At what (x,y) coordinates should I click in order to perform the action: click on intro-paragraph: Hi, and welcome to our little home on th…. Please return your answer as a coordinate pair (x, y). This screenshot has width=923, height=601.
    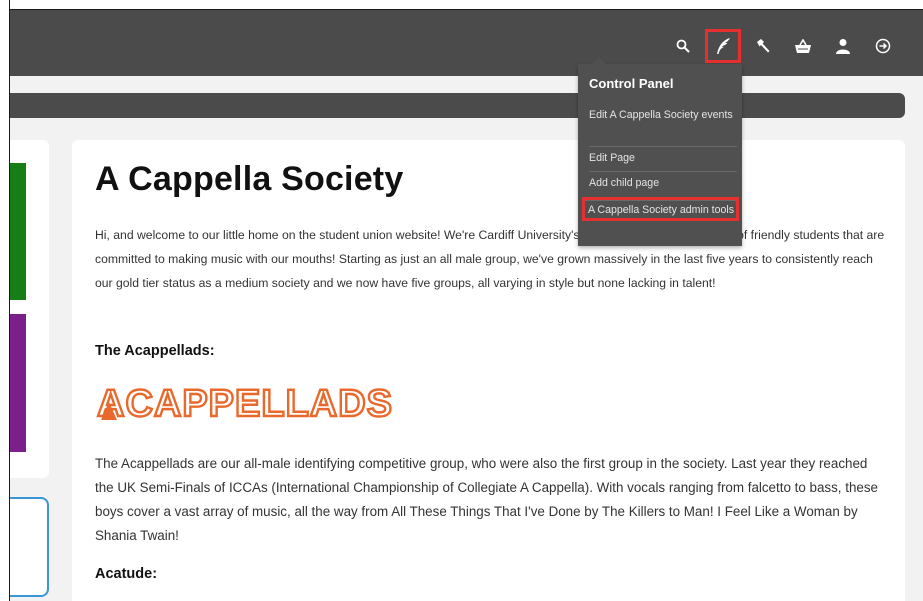
    Looking at the image, I should click on (490, 259).